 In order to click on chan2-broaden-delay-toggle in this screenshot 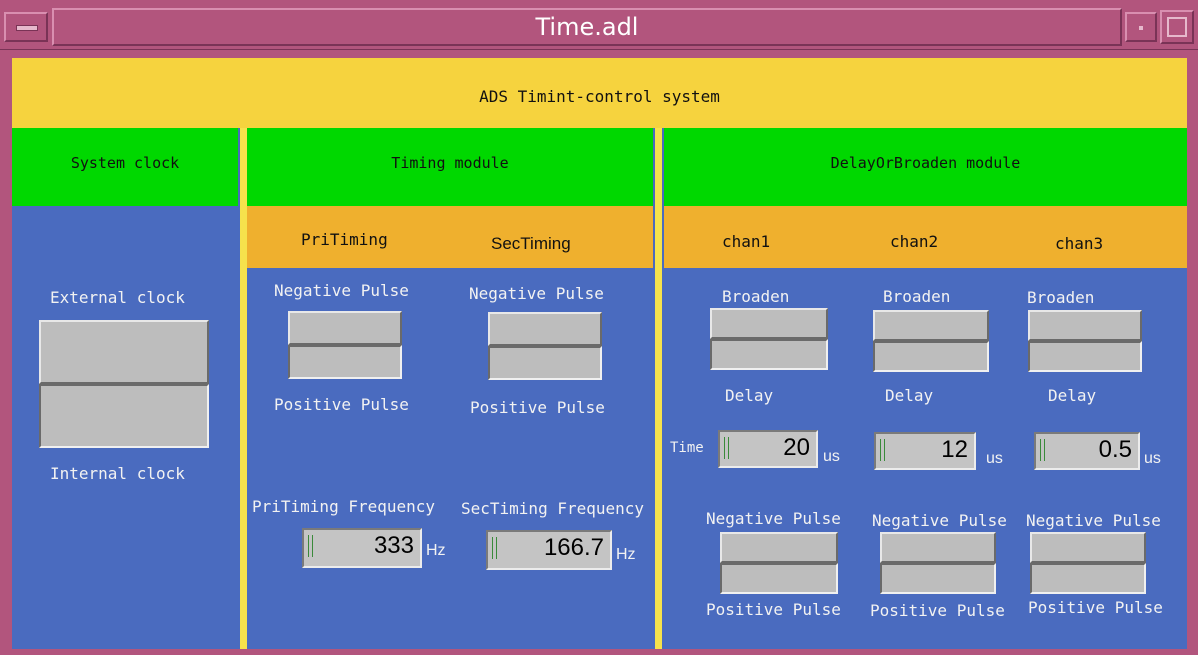, I will do `click(931, 341)`.